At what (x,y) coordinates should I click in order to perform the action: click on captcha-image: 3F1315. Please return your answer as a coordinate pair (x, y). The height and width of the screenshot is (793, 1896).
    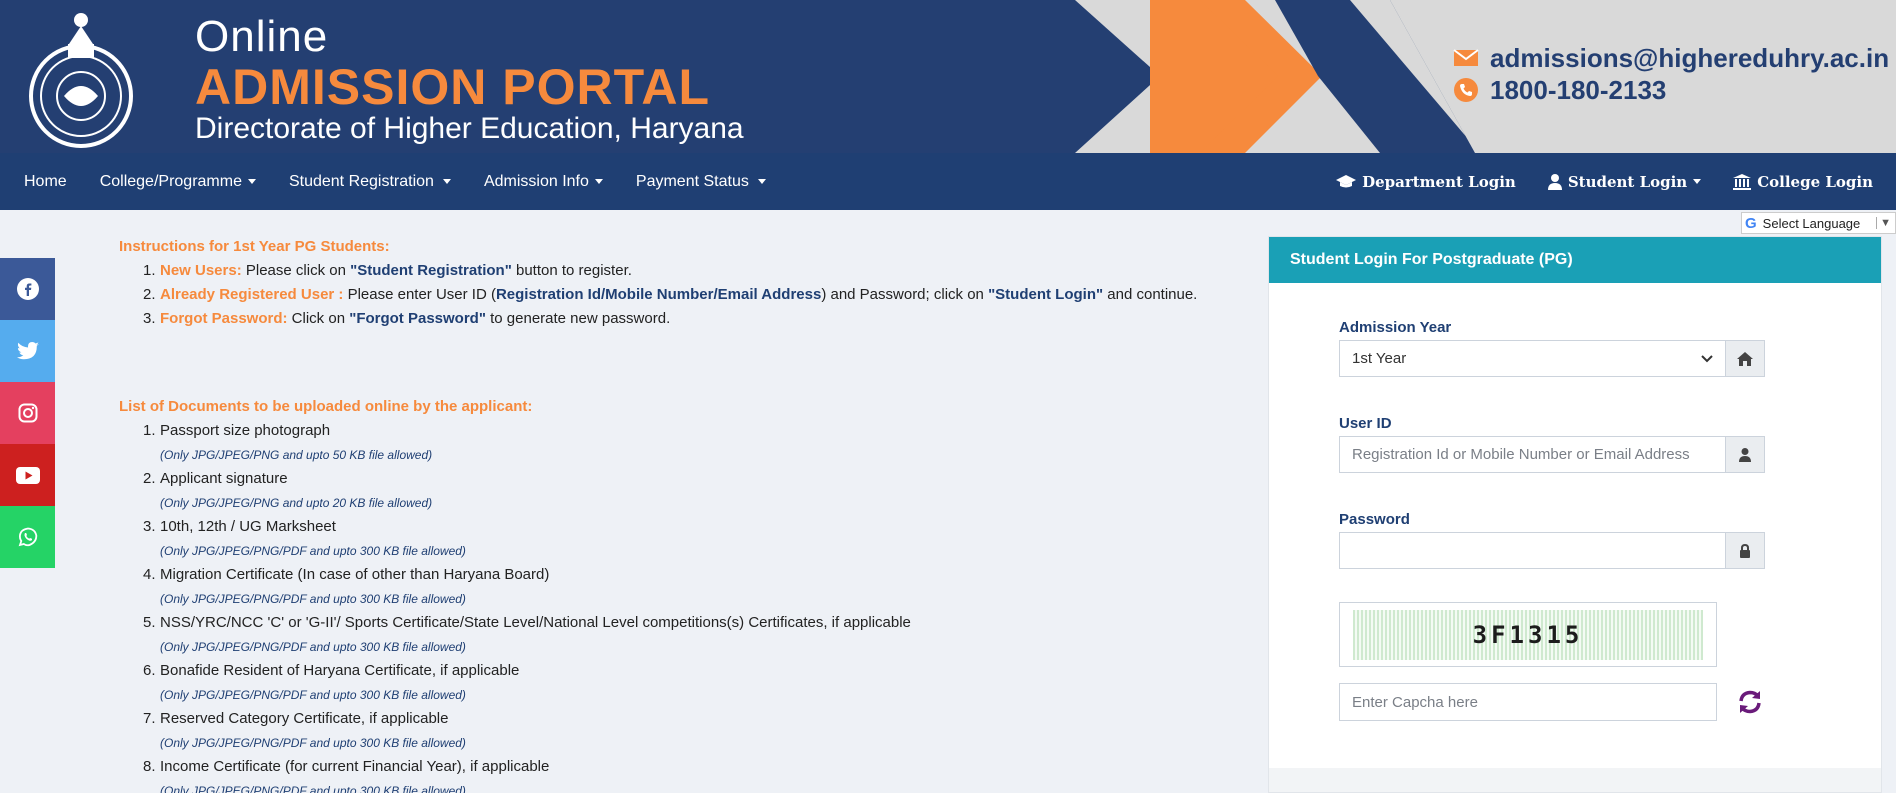
    Looking at the image, I should click on (1528, 634).